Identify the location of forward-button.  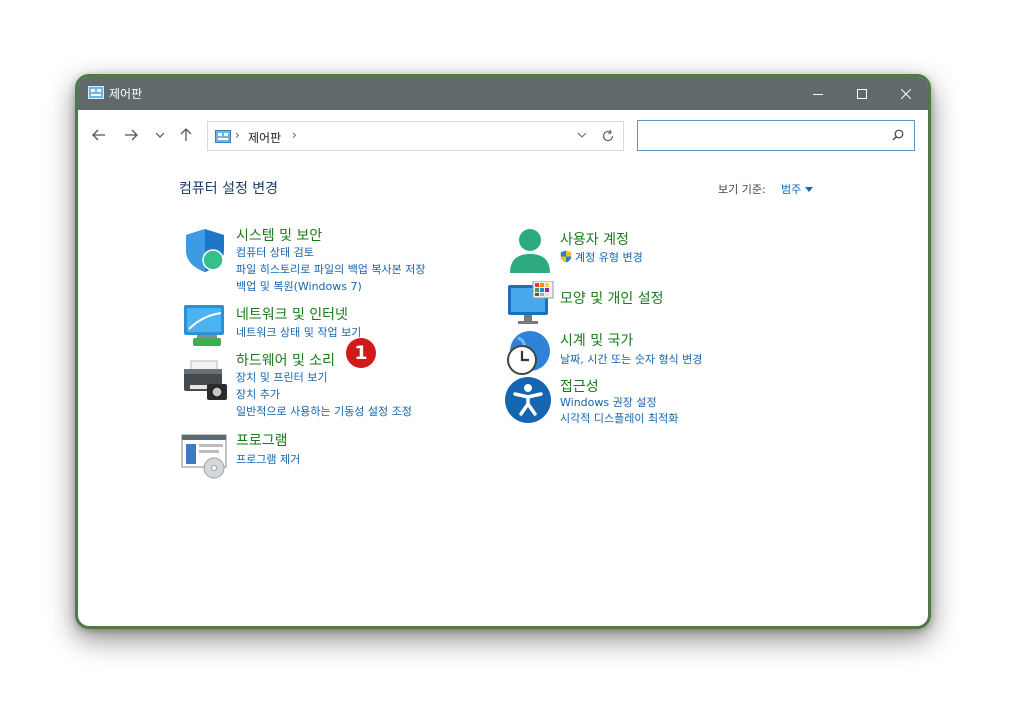
(131, 135).